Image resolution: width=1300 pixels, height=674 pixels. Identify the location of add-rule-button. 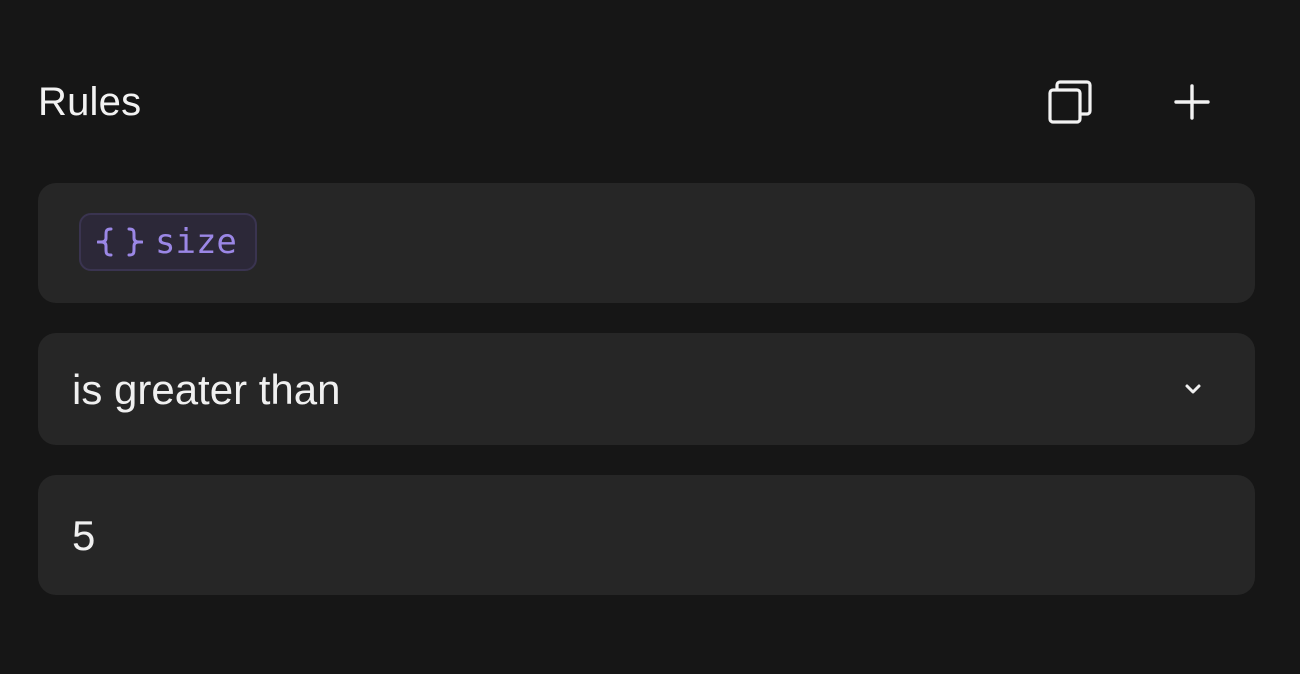
(1192, 102).